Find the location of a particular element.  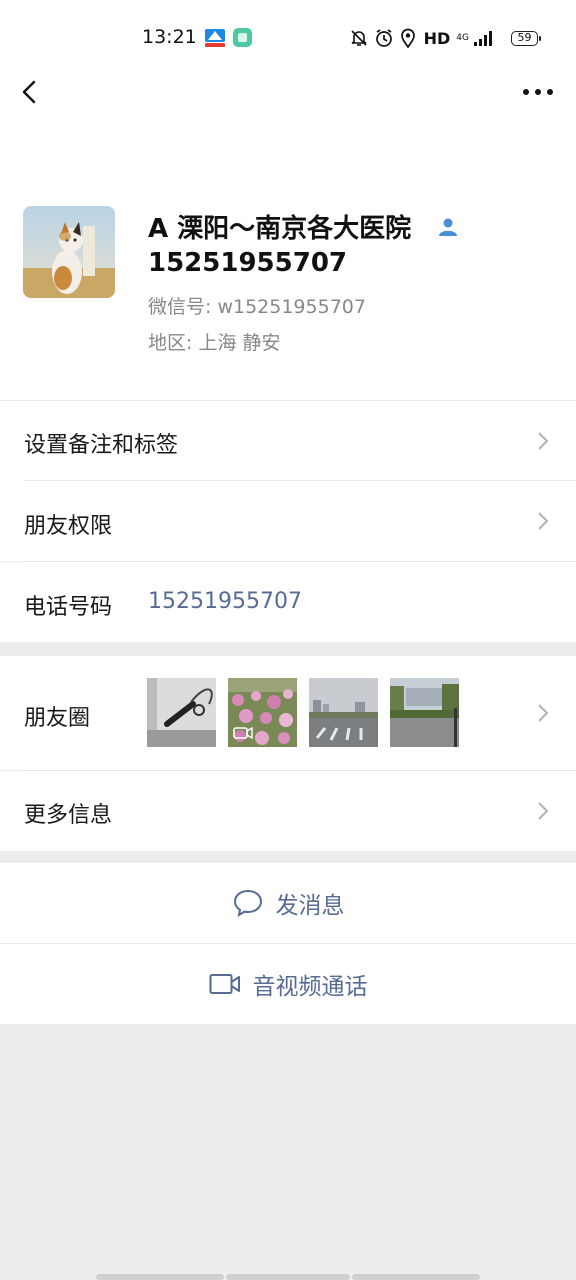

status-bar: 13:21 HD 4G 59 is located at coordinates (288, 36).